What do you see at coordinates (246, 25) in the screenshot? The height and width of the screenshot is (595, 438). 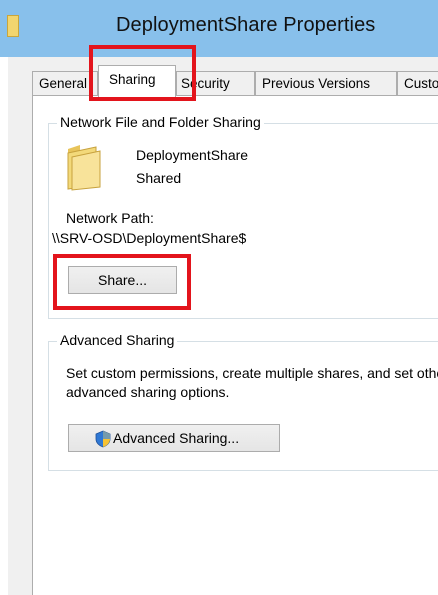 I see `window-title: DeploymentShare Properties` at bounding box center [246, 25].